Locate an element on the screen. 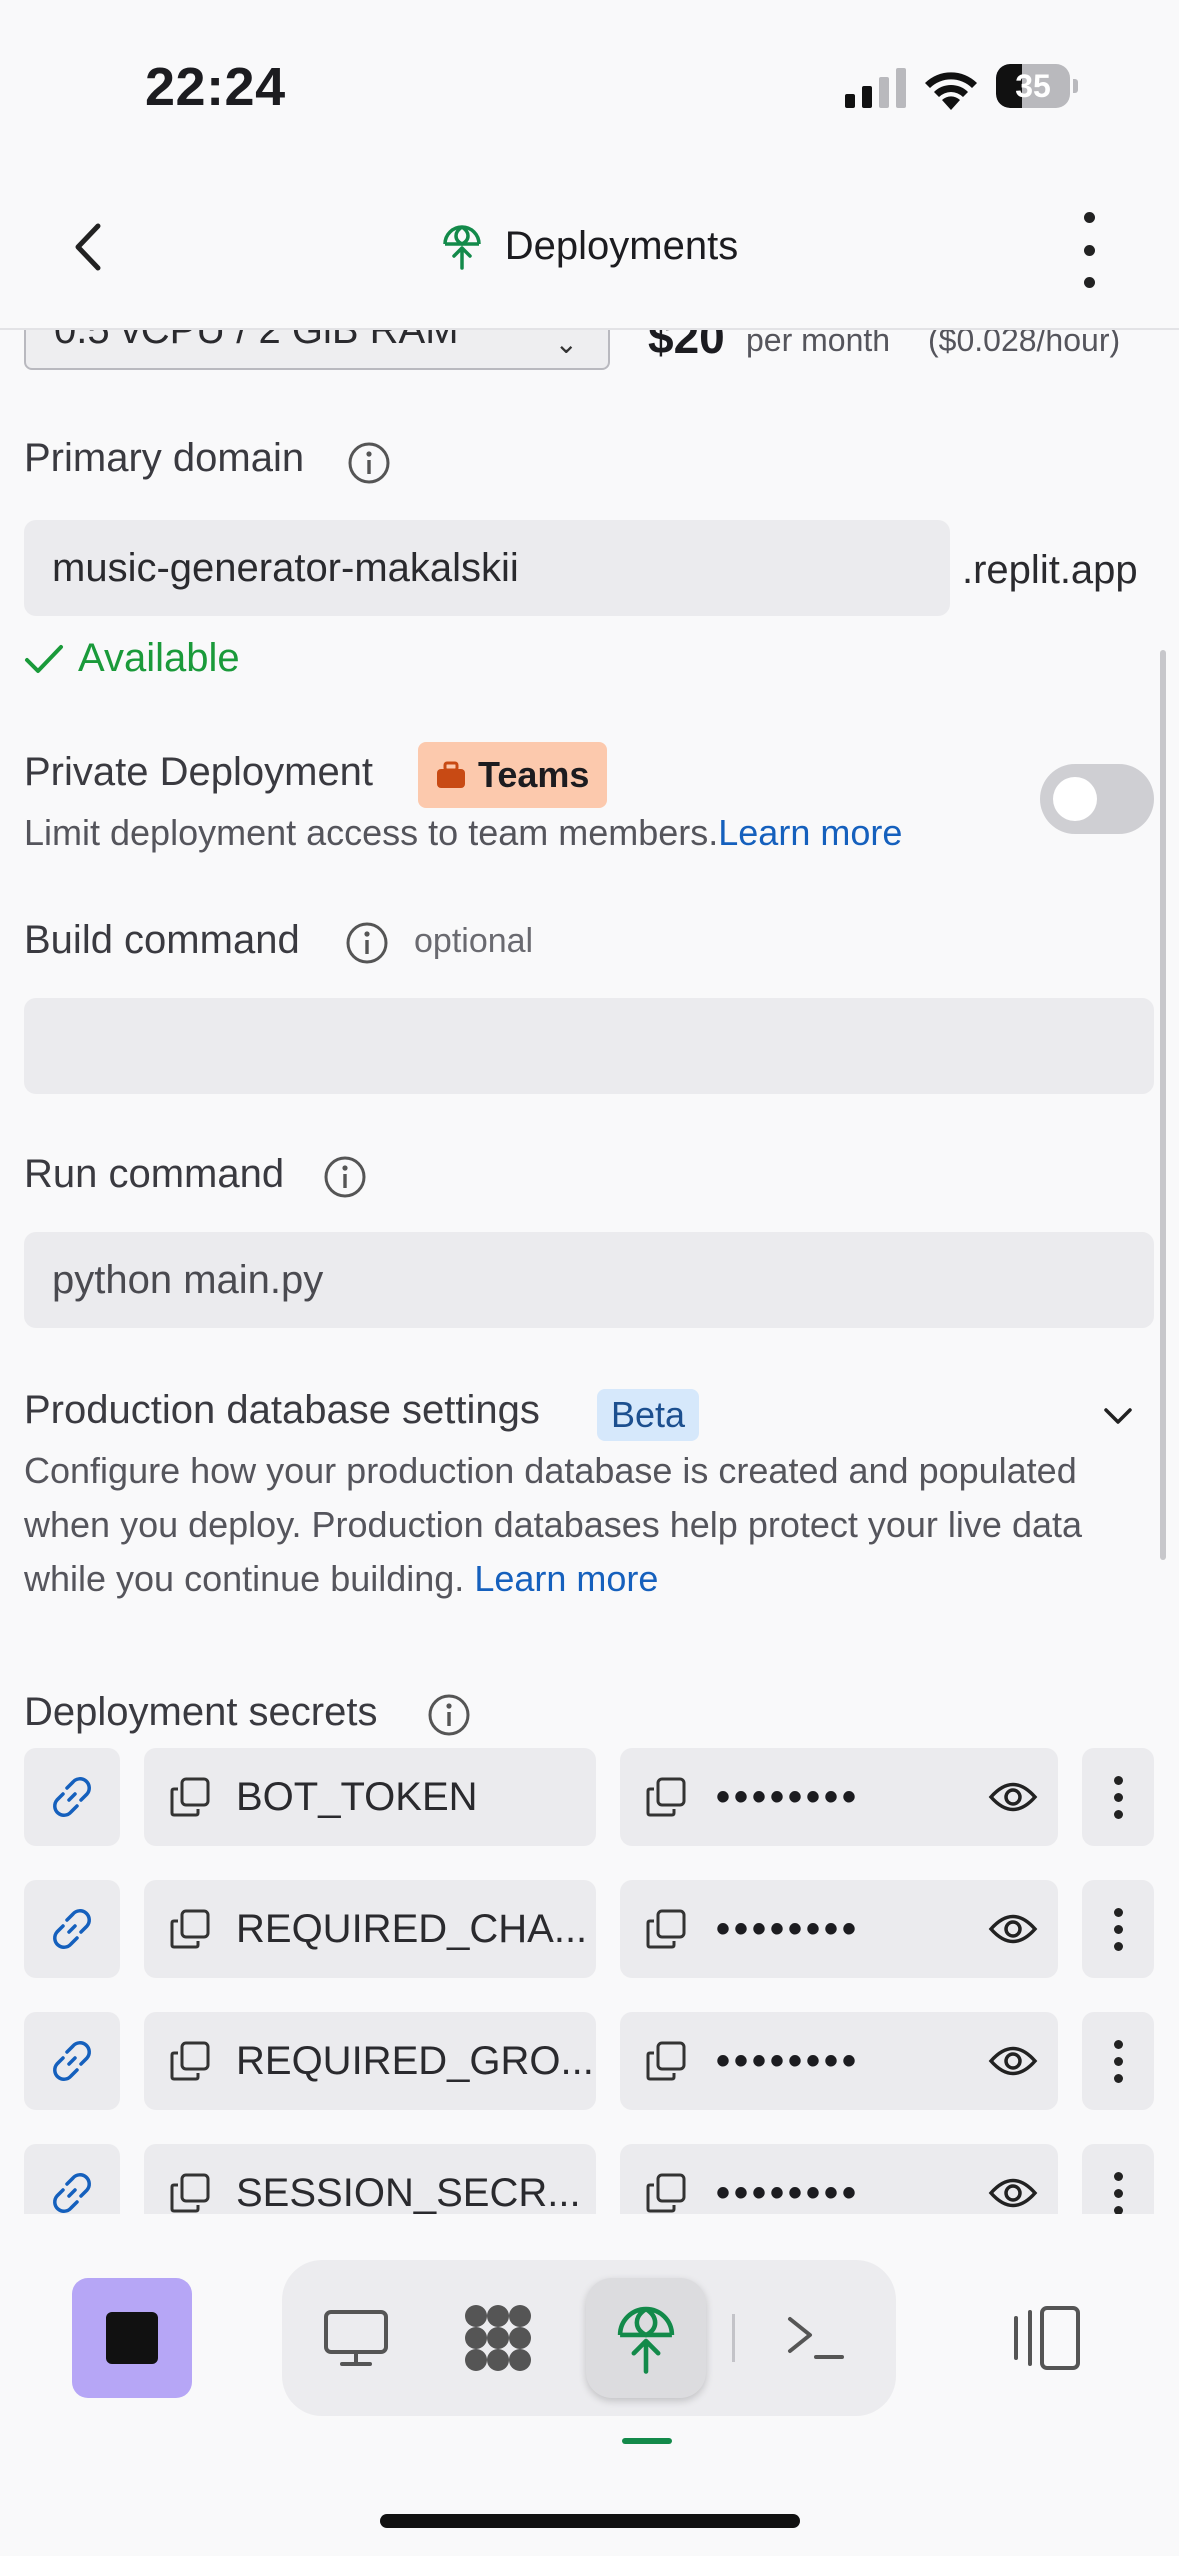  run-command-label: Run command is located at coordinates (154, 1174).